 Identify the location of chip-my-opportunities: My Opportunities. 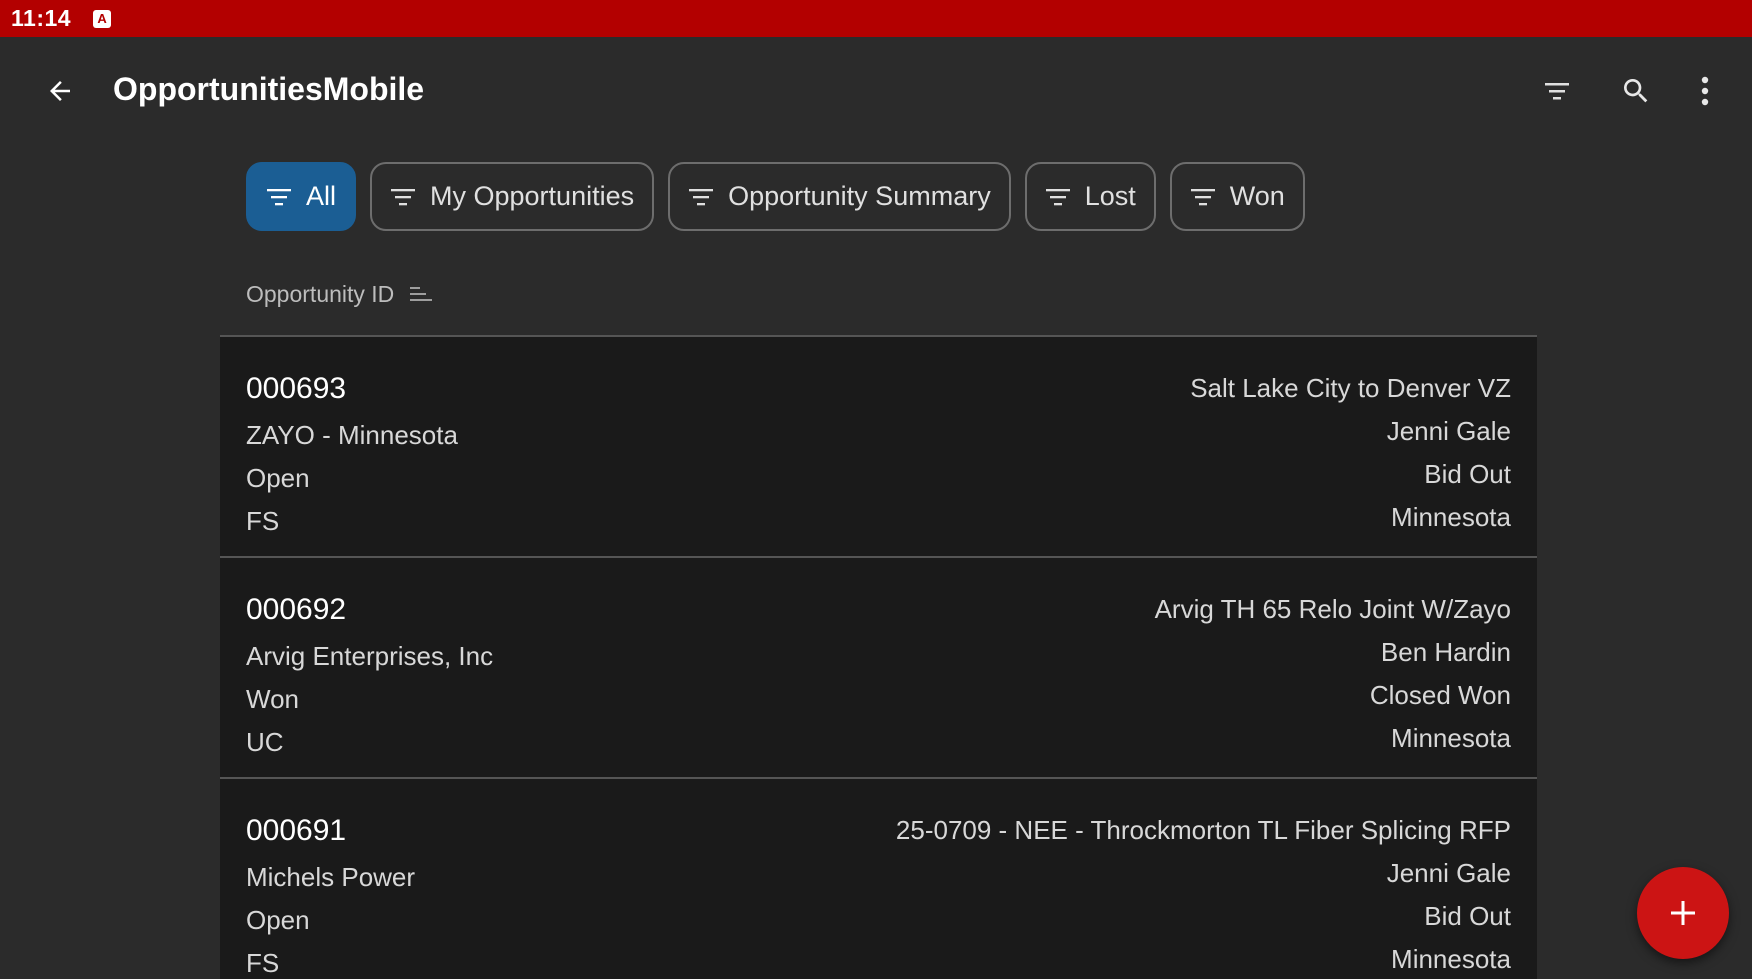
(512, 196).